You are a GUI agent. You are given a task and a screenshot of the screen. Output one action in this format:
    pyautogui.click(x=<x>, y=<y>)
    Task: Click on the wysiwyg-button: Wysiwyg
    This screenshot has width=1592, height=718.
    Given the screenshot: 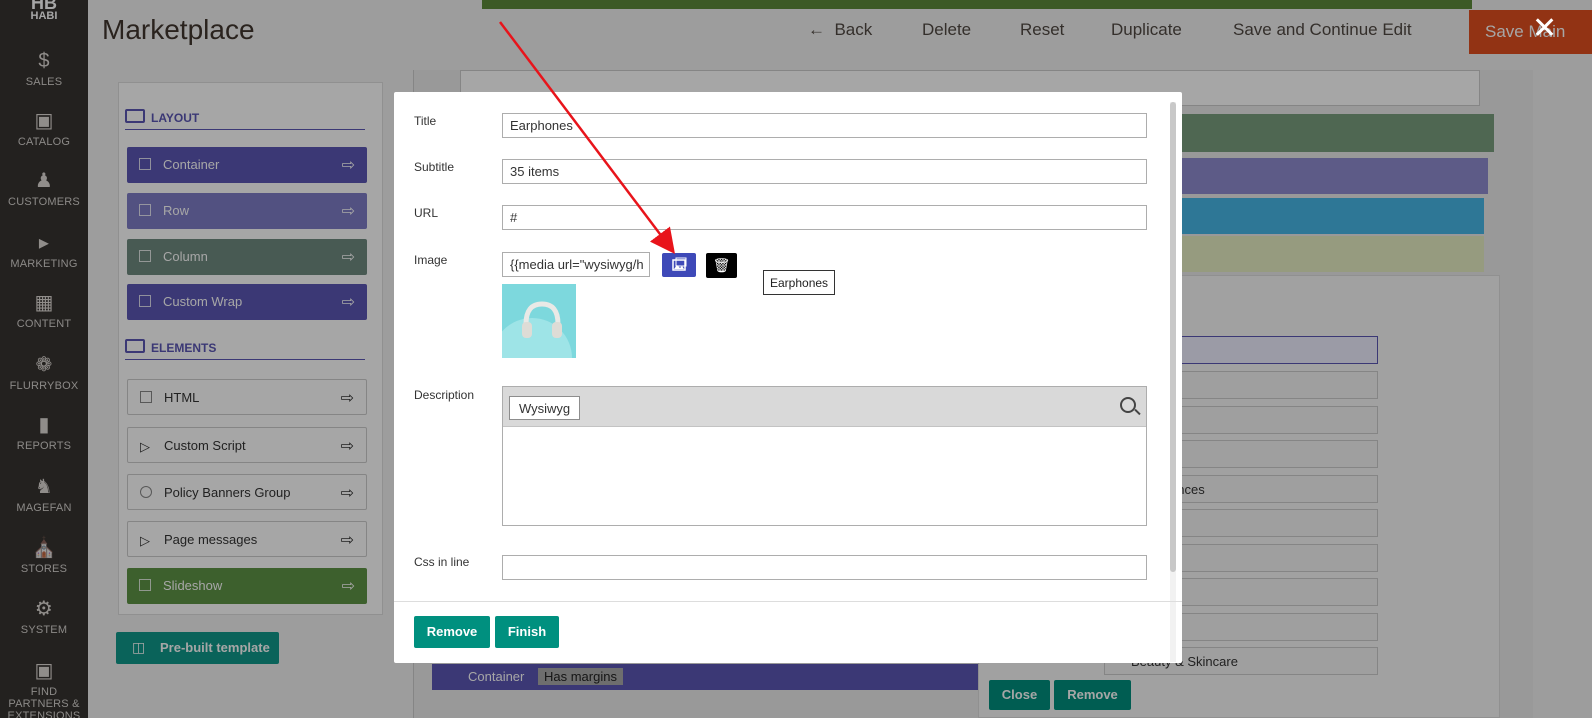 What is the action you would take?
    pyautogui.click(x=545, y=408)
    